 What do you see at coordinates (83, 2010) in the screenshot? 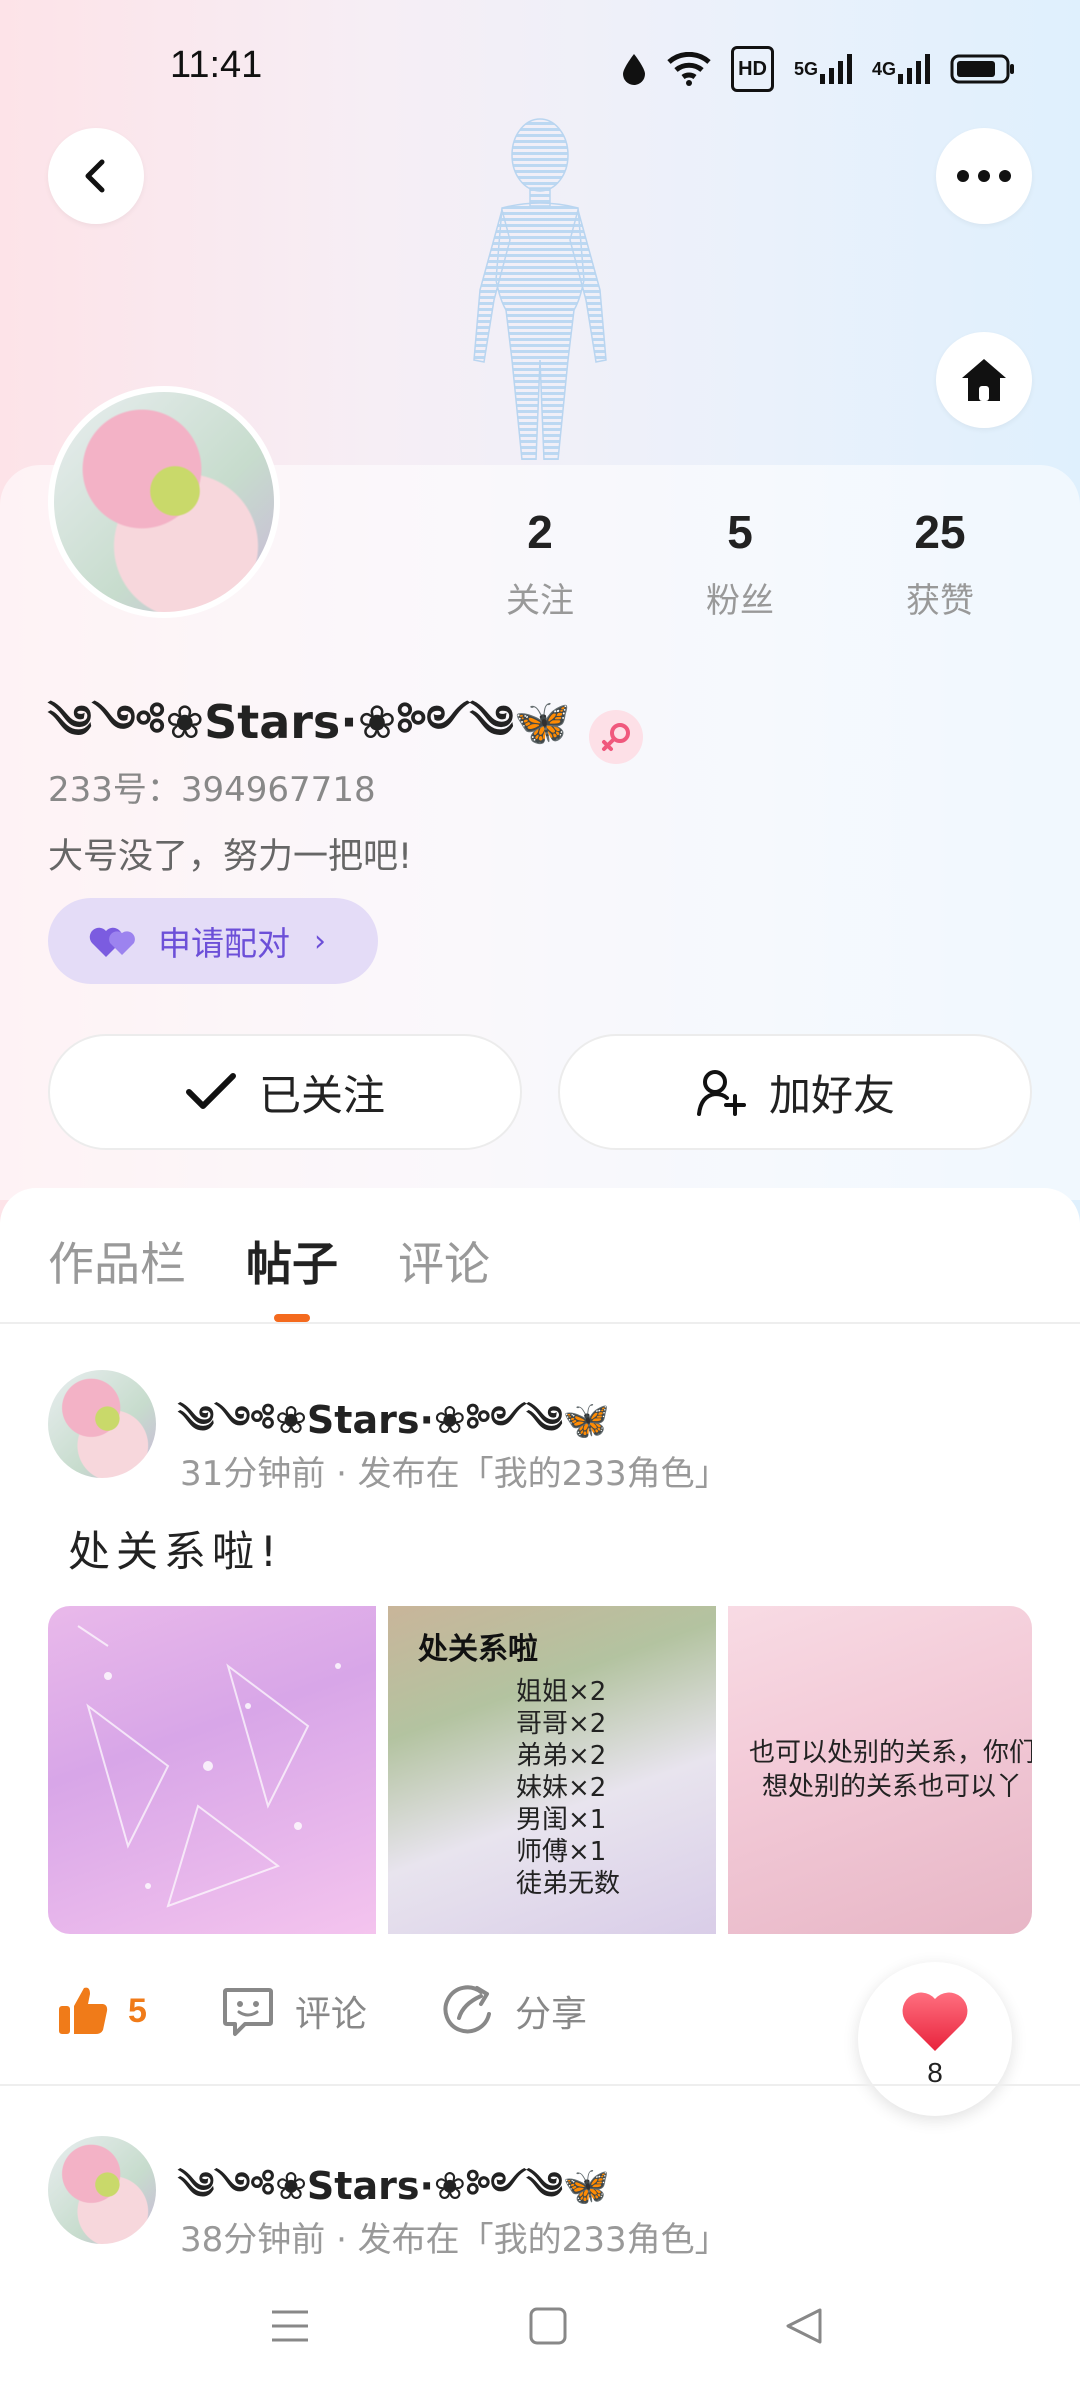
I see `thumbs-up-icon` at bounding box center [83, 2010].